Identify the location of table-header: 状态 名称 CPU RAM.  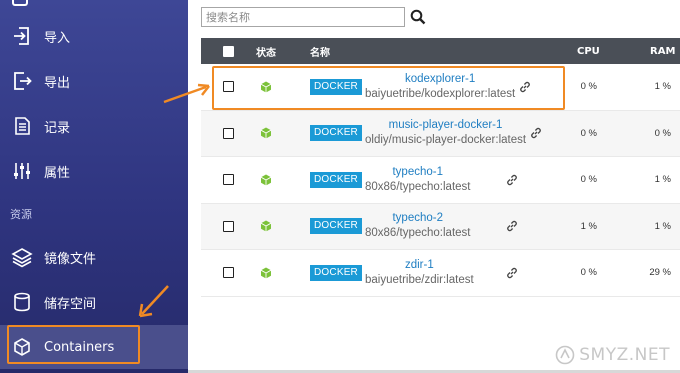
(440, 51).